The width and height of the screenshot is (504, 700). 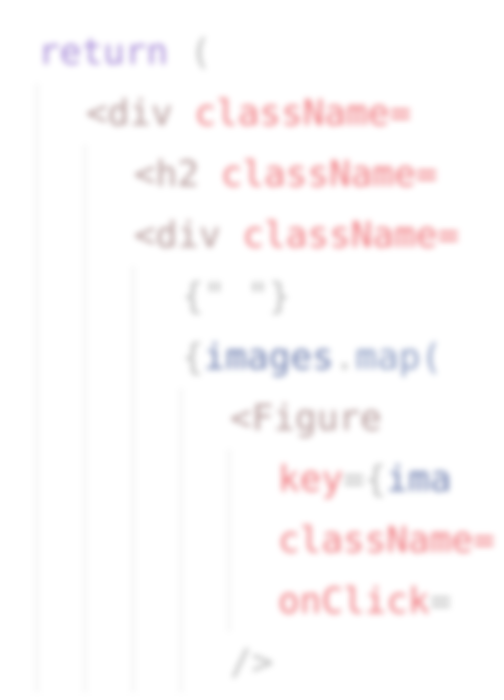 What do you see at coordinates (190, 52) in the screenshot?
I see `code-token-punct: (` at bounding box center [190, 52].